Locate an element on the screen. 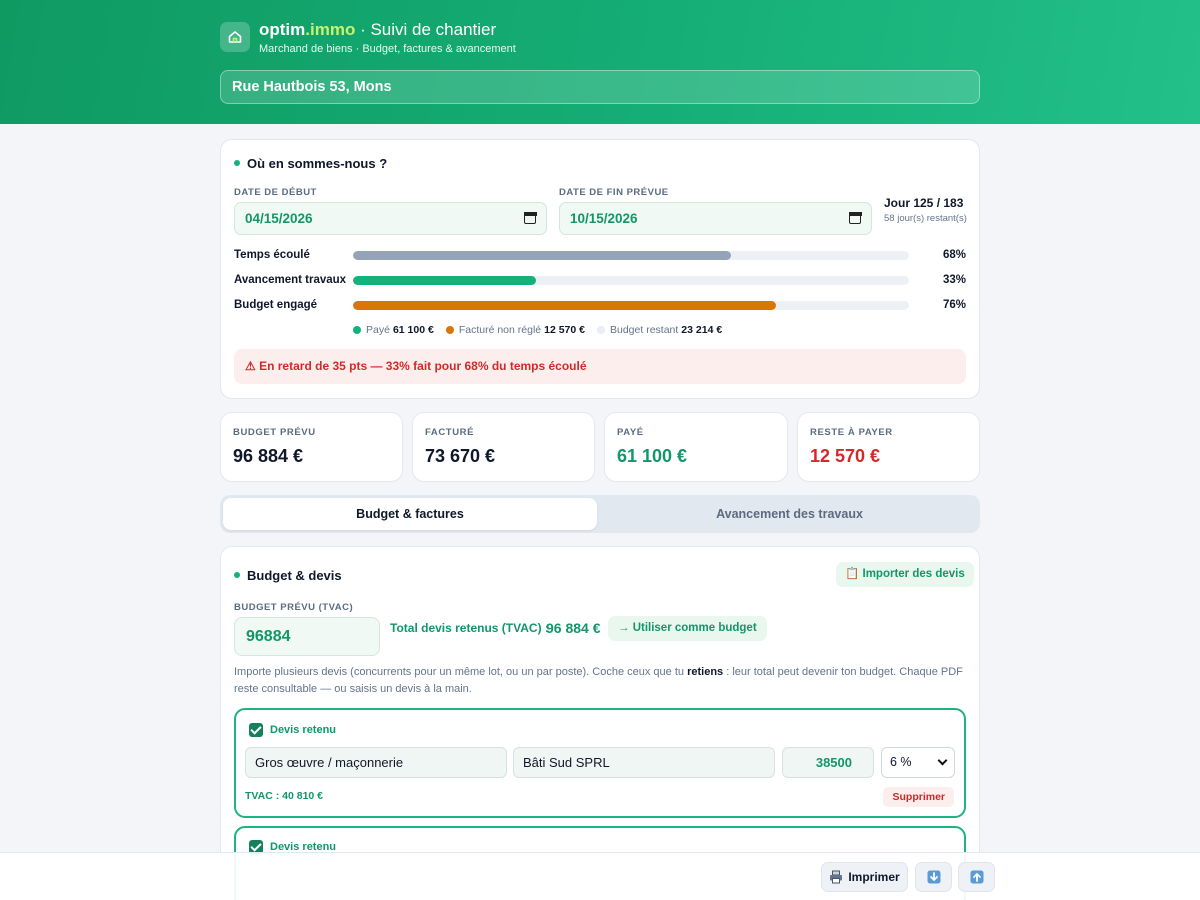 The image size is (1200, 900). house-icon is located at coordinates (235, 37).